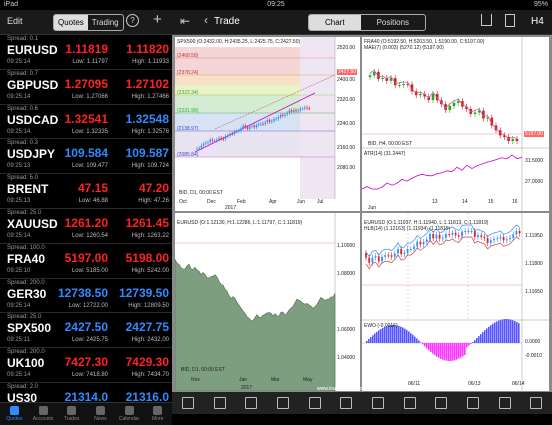 The width and height of the screenshot is (552, 425). I want to click on share-icon, so click(486, 20).